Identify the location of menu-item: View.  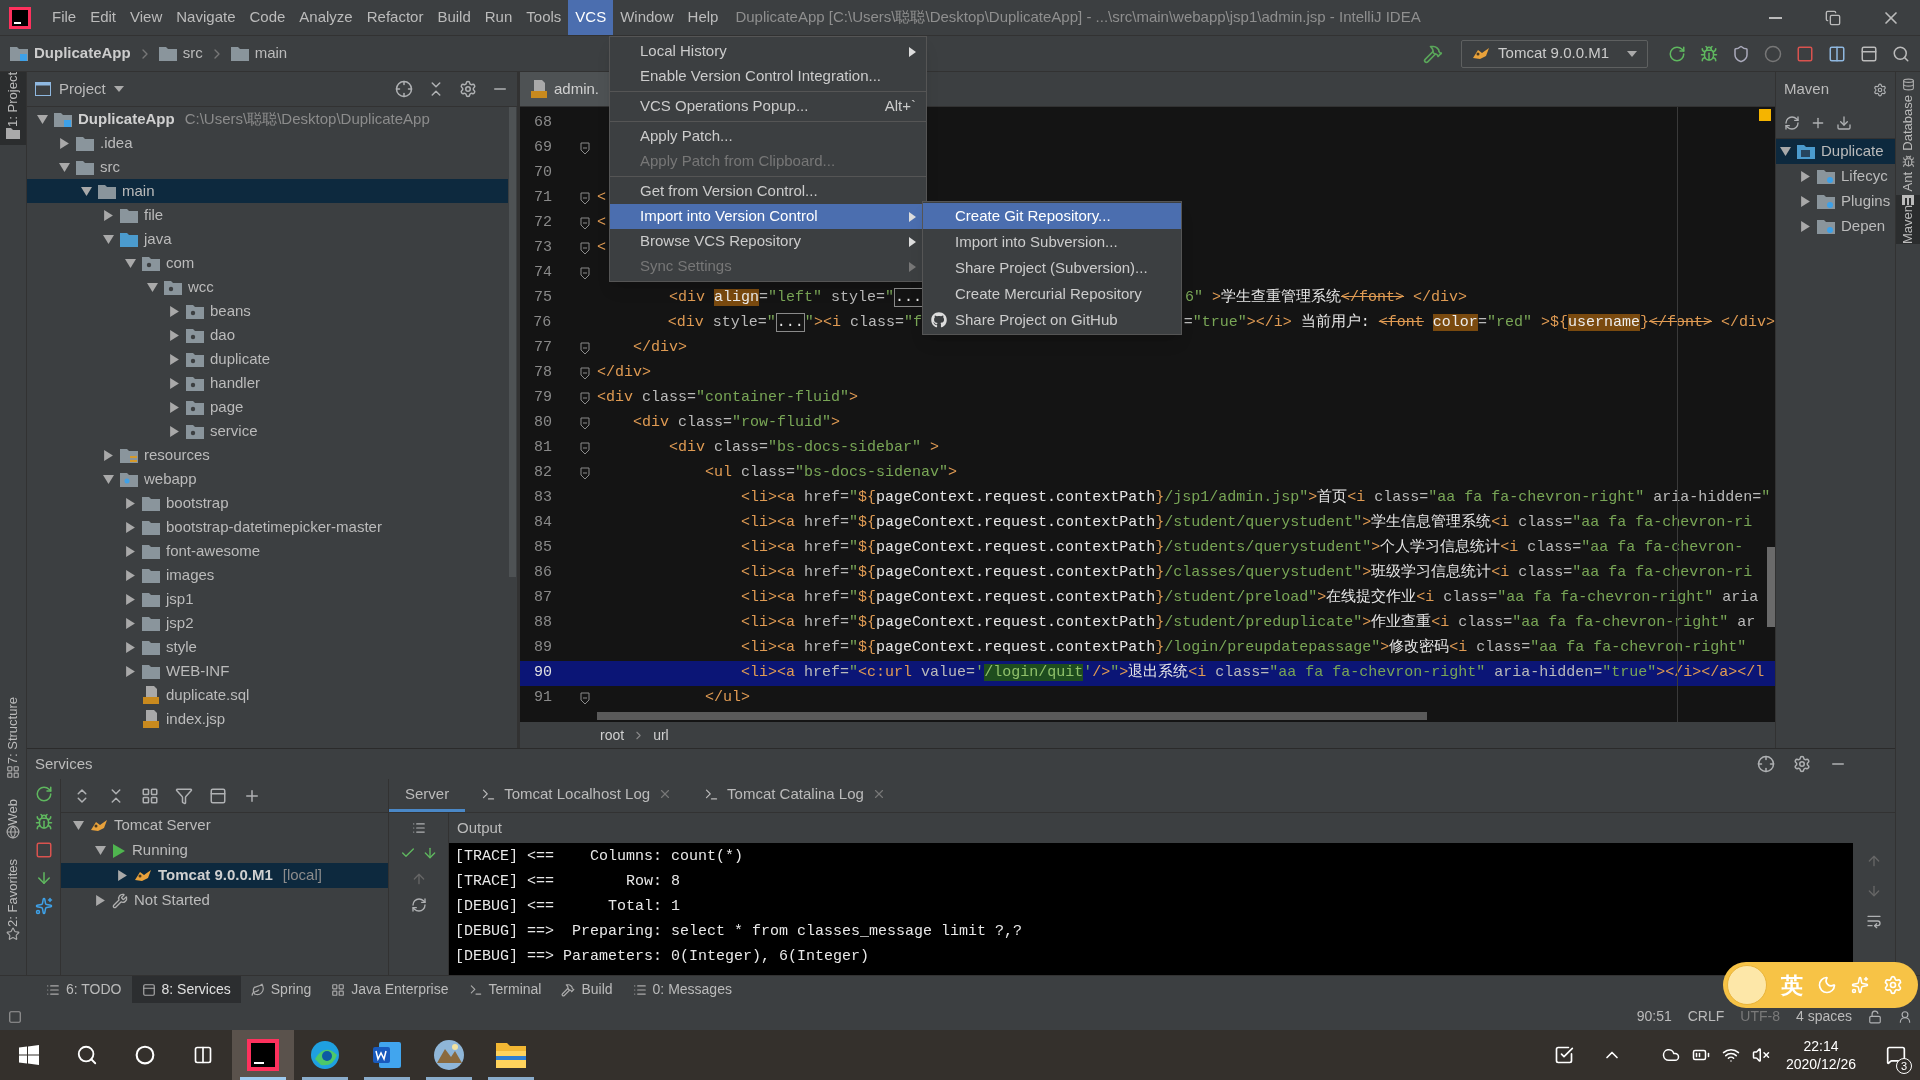
(146, 17).